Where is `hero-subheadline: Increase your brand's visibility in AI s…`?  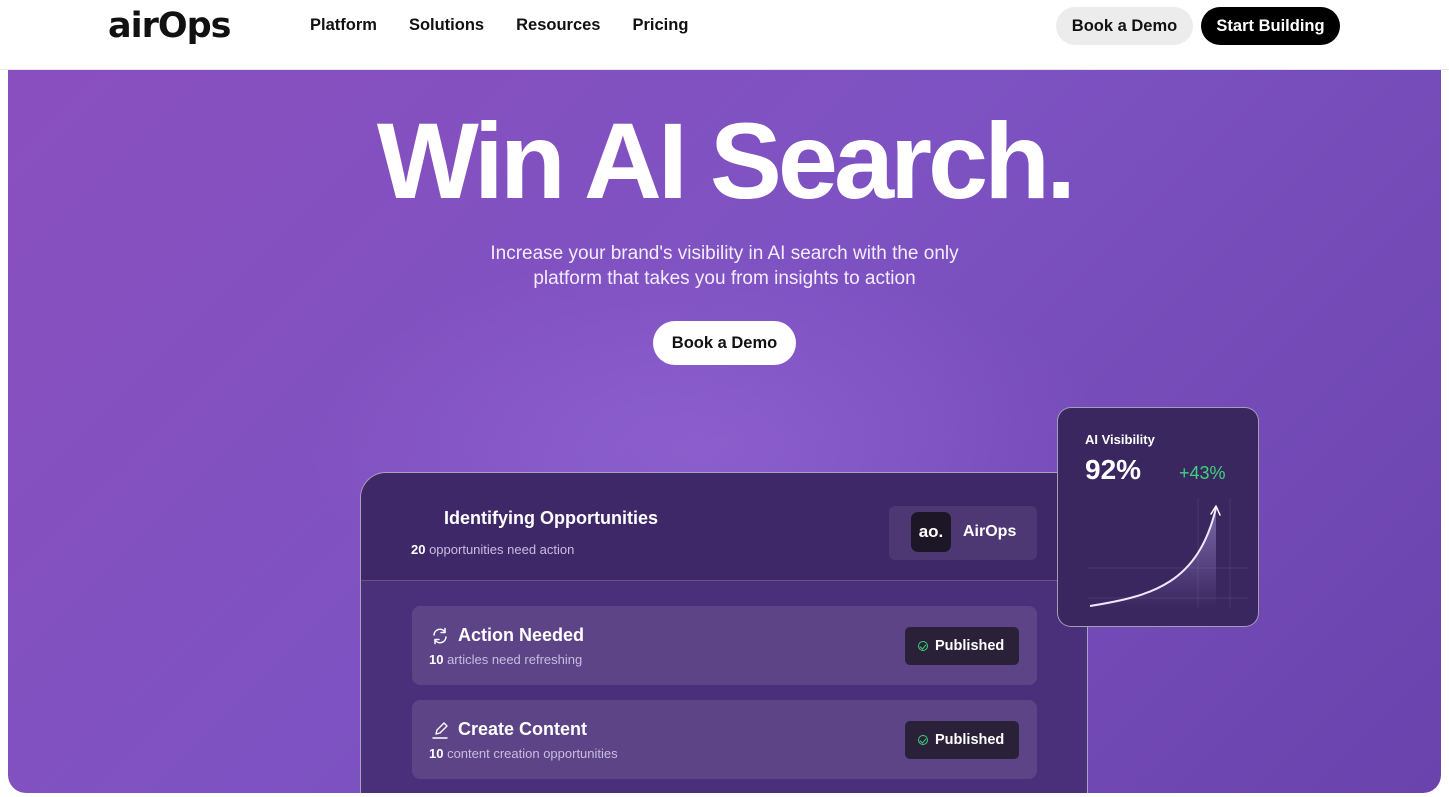
hero-subheadline: Increase your brand's visibility in AI s… is located at coordinates (724, 266).